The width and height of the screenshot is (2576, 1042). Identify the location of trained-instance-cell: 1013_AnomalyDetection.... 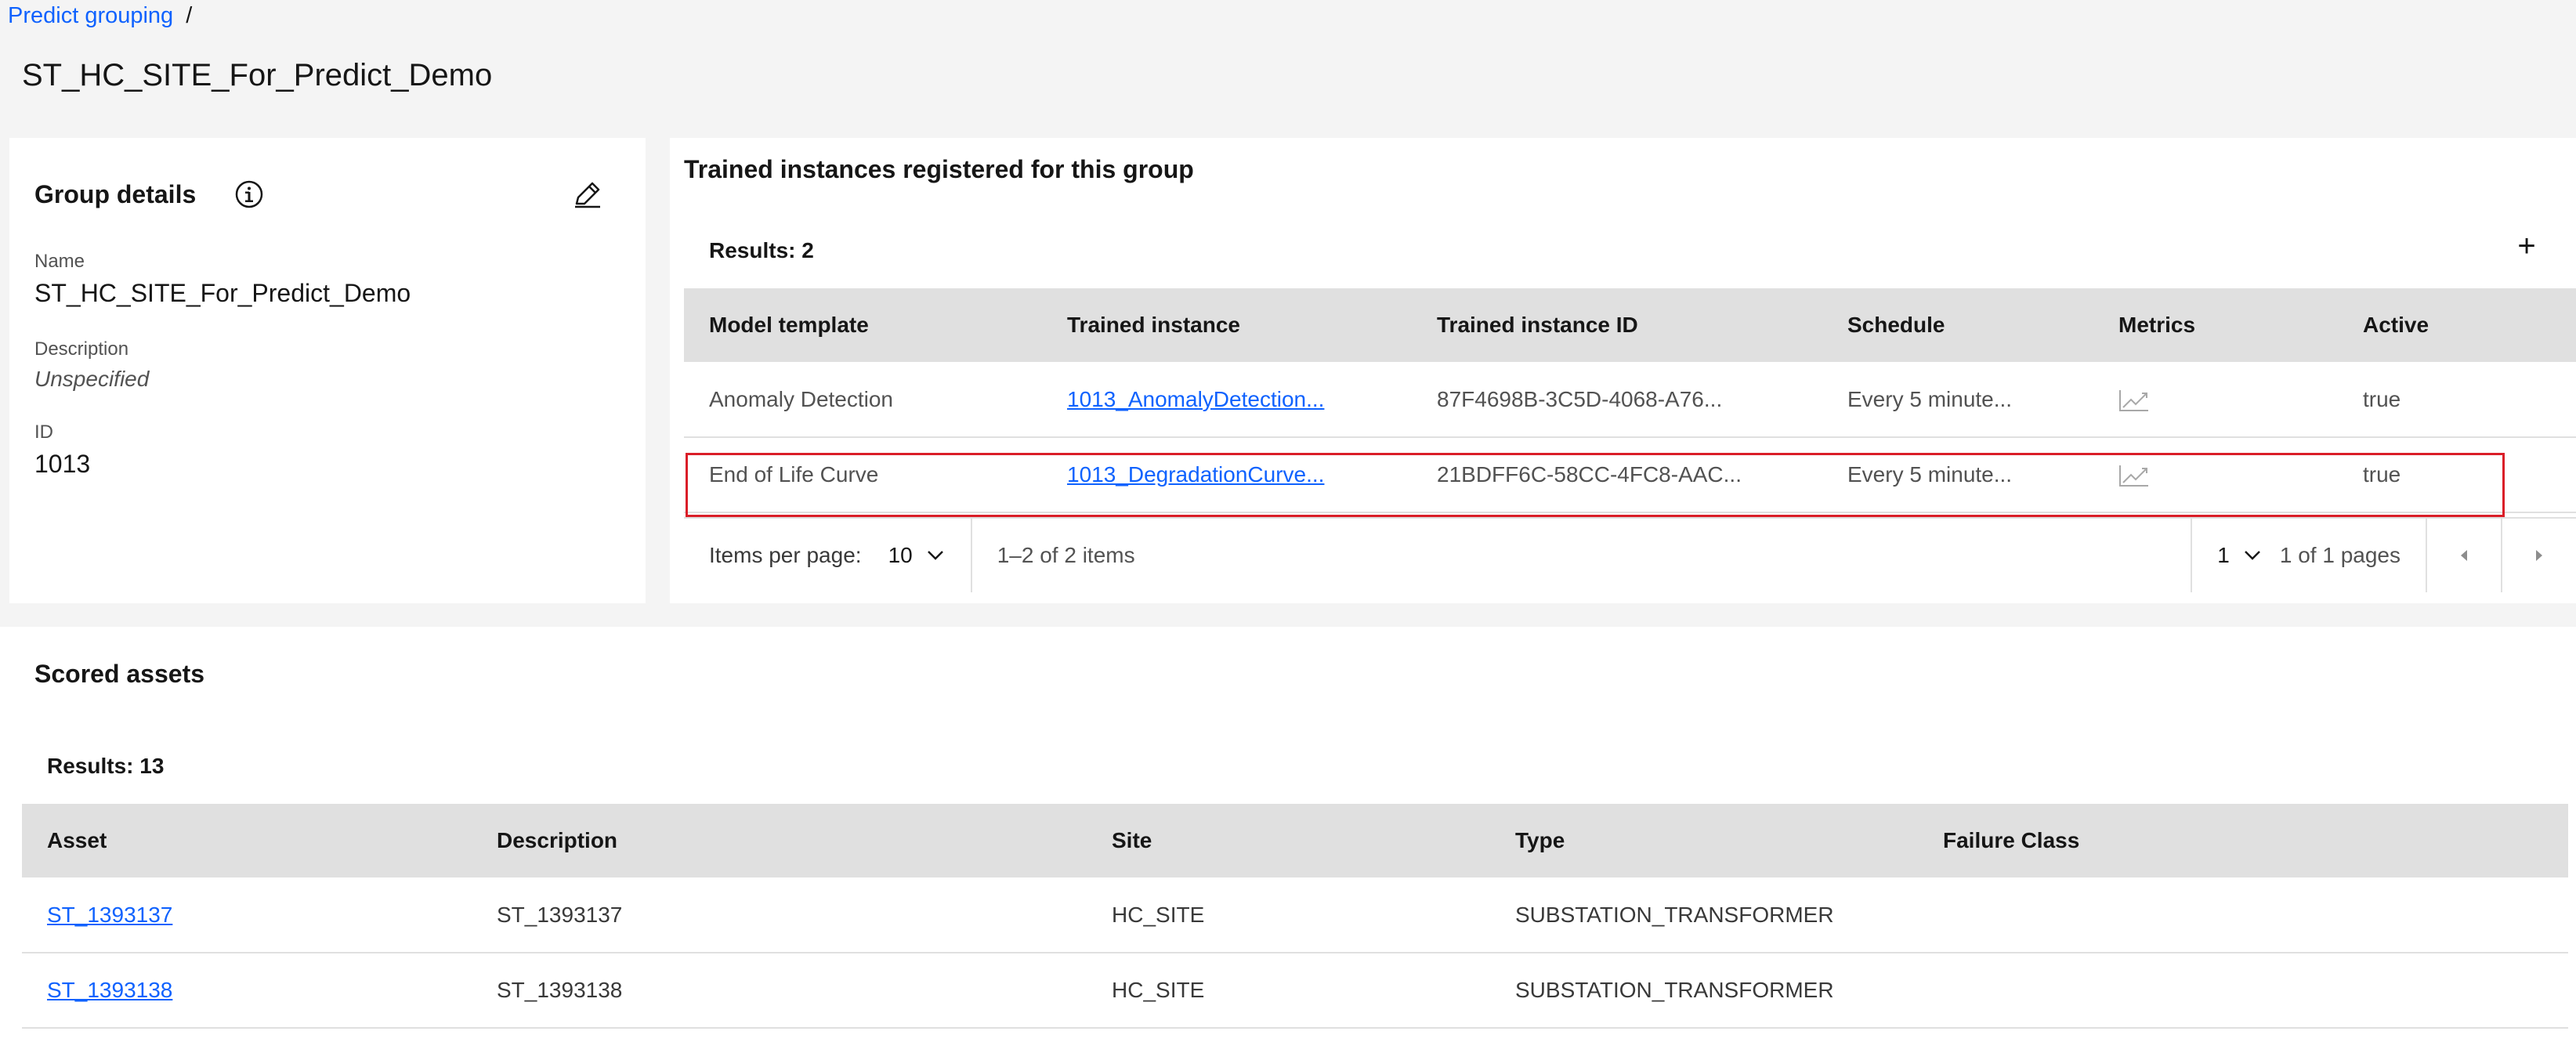
(1227, 400).